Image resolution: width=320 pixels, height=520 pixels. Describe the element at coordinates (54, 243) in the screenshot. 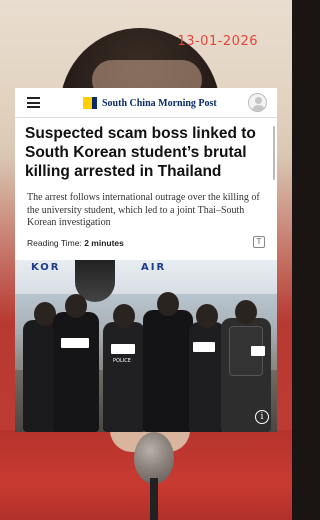

I see `reading-time-label: Reading Time:` at that location.